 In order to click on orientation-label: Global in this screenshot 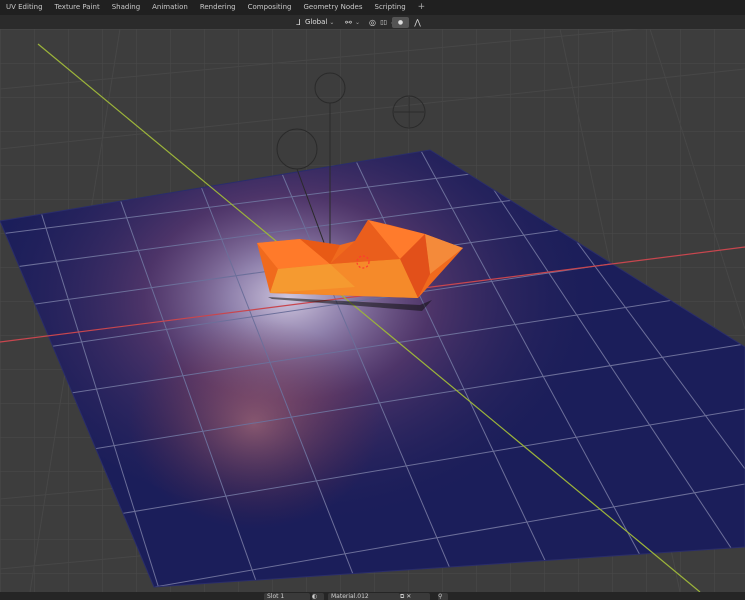, I will do `click(316, 22)`.